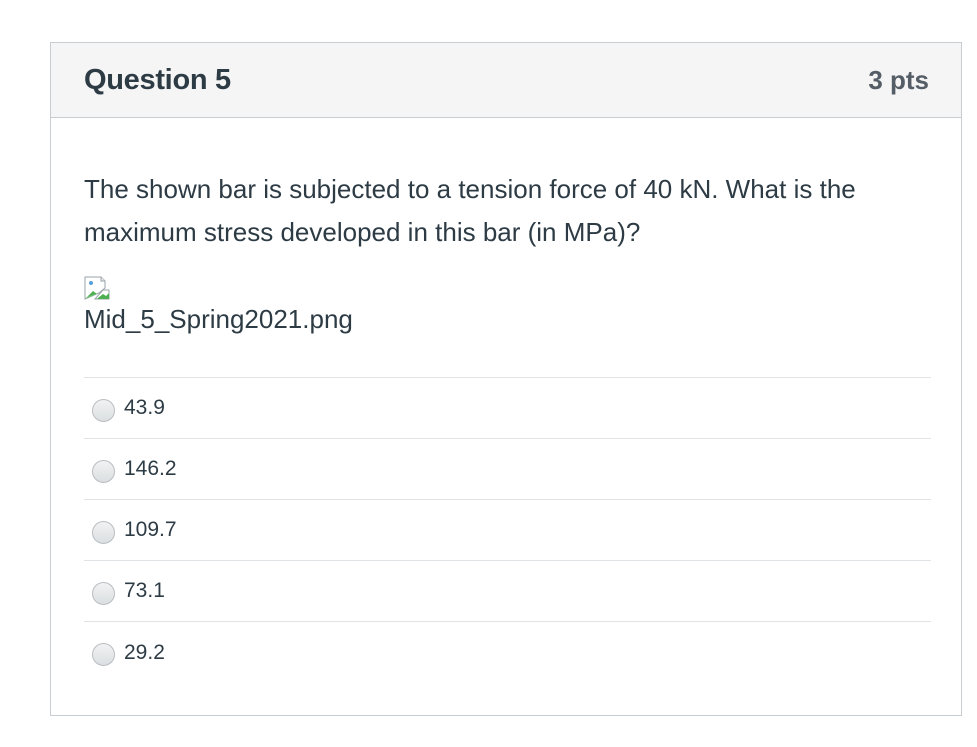  What do you see at coordinates (150, 468) in the screenshot?
I see `answer-label: 146.2` at bounding box center [150, 468].